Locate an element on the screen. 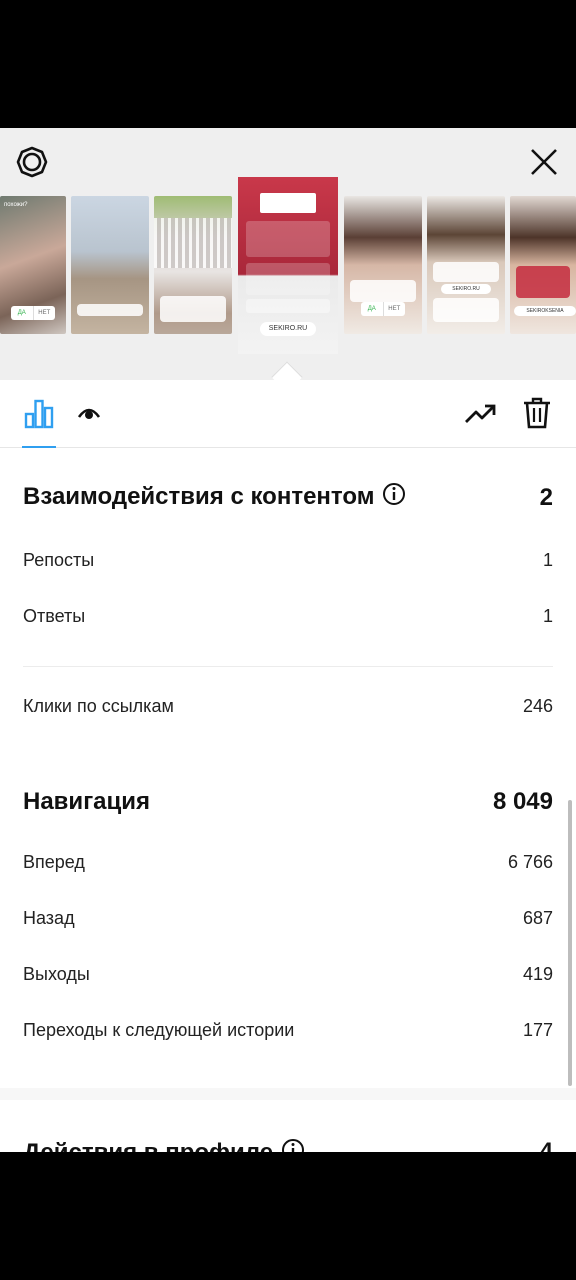 Image resolution: width=576 pixels, height=1280 pixels. story-thumbnail: похожи? ДА НЕТ is located at coordinates (33, 265).